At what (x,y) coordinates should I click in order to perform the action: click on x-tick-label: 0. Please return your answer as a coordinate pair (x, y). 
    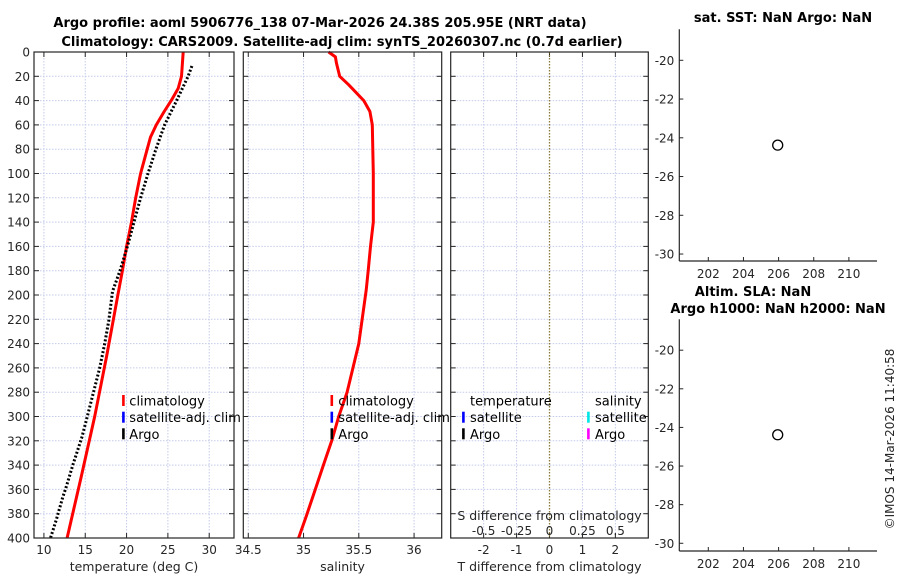
    Looking at the image, I should click on (550, 550).